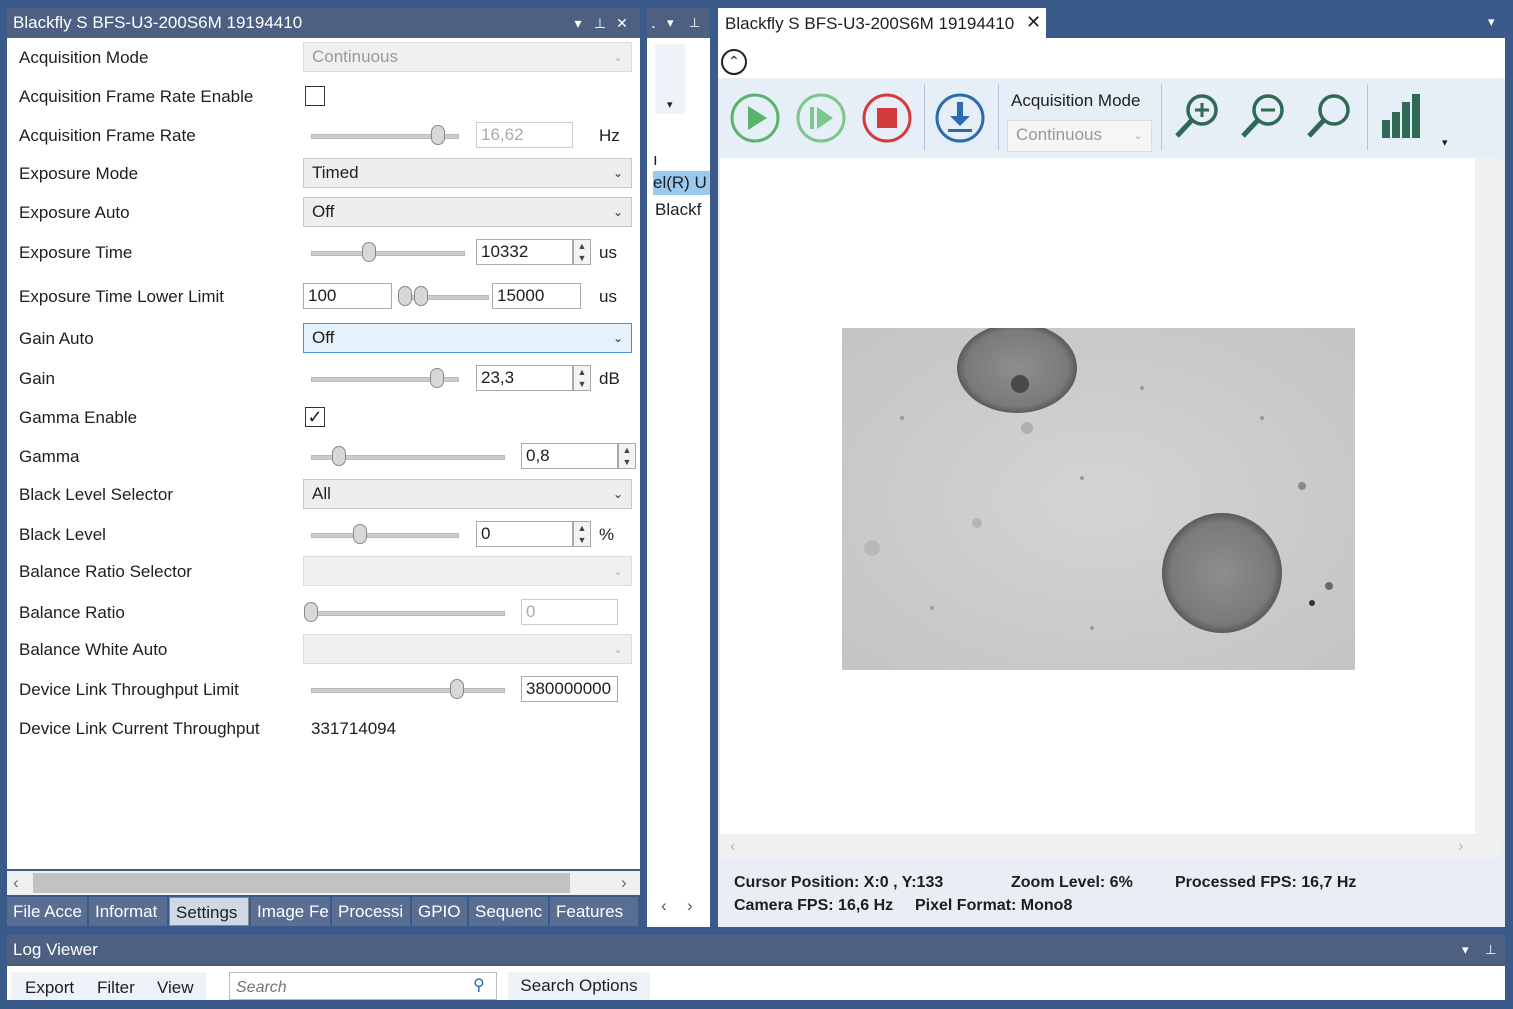 This screenshot has width=1513, height=1009. What do you see at coordinates (467, 649) in the screenshot?
I see `balance-white-auto-select: ⌄` at bounding box center [467, 649].